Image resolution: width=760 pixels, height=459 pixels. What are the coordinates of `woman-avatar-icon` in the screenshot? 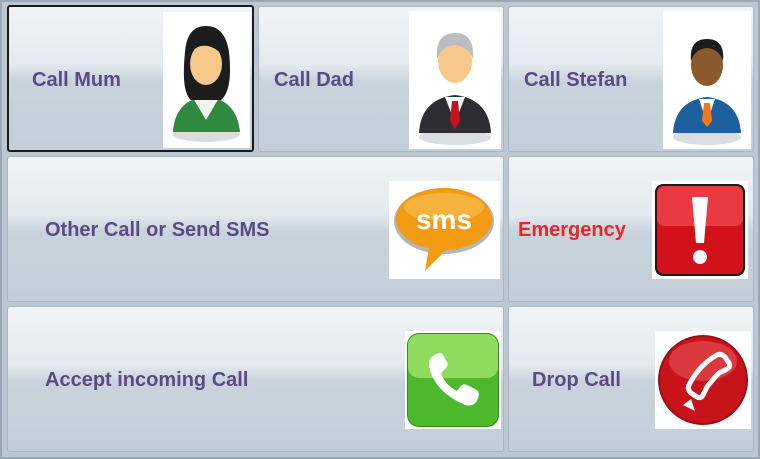 It's located at (206, 80).